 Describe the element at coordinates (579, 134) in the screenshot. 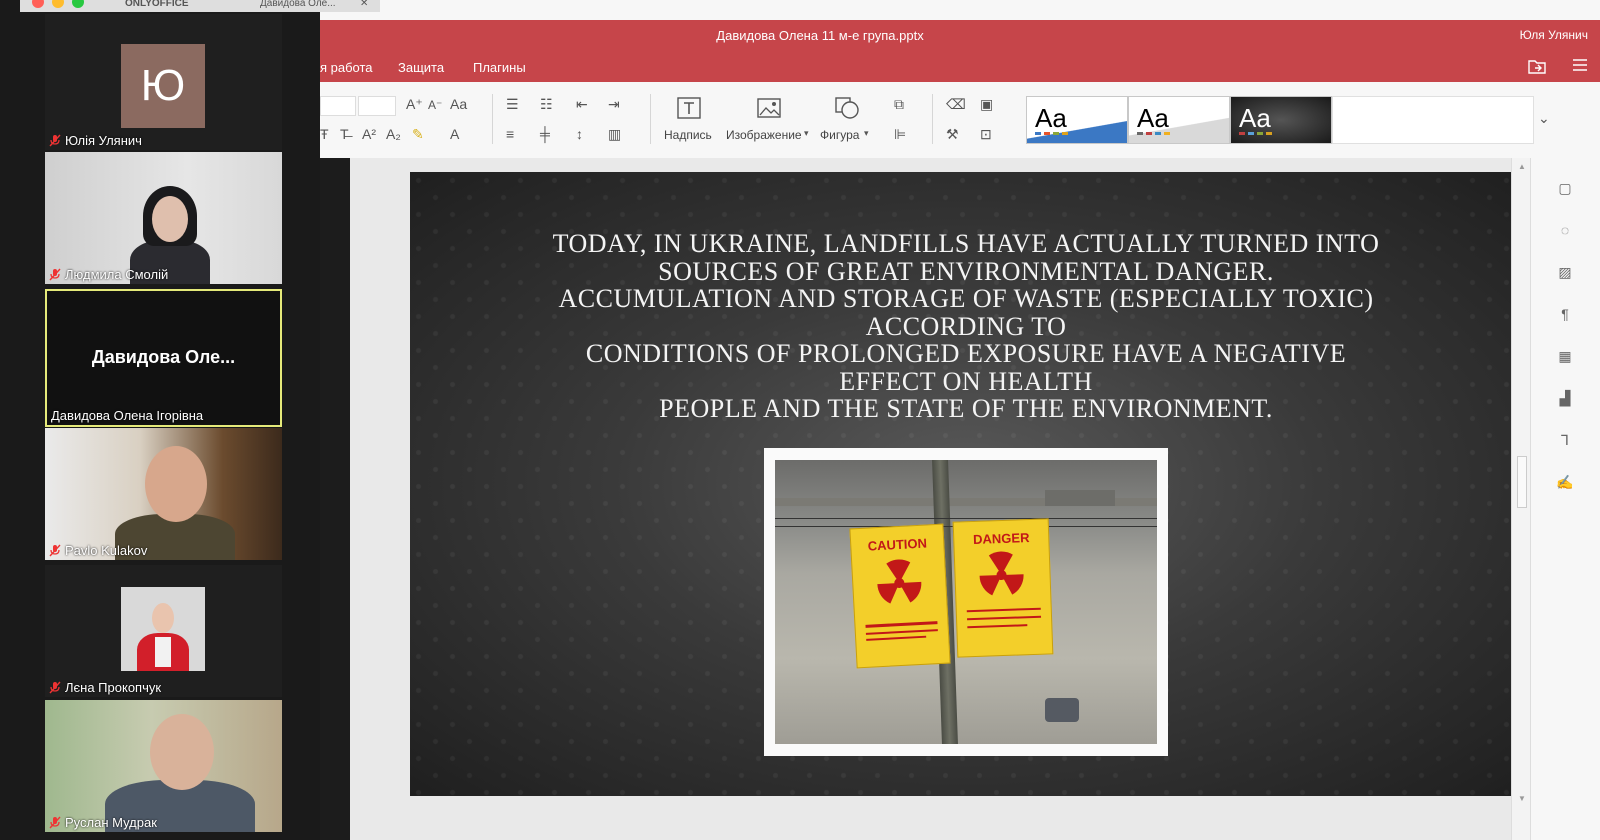

I see `line-spacing-icon: ↕` at that location.